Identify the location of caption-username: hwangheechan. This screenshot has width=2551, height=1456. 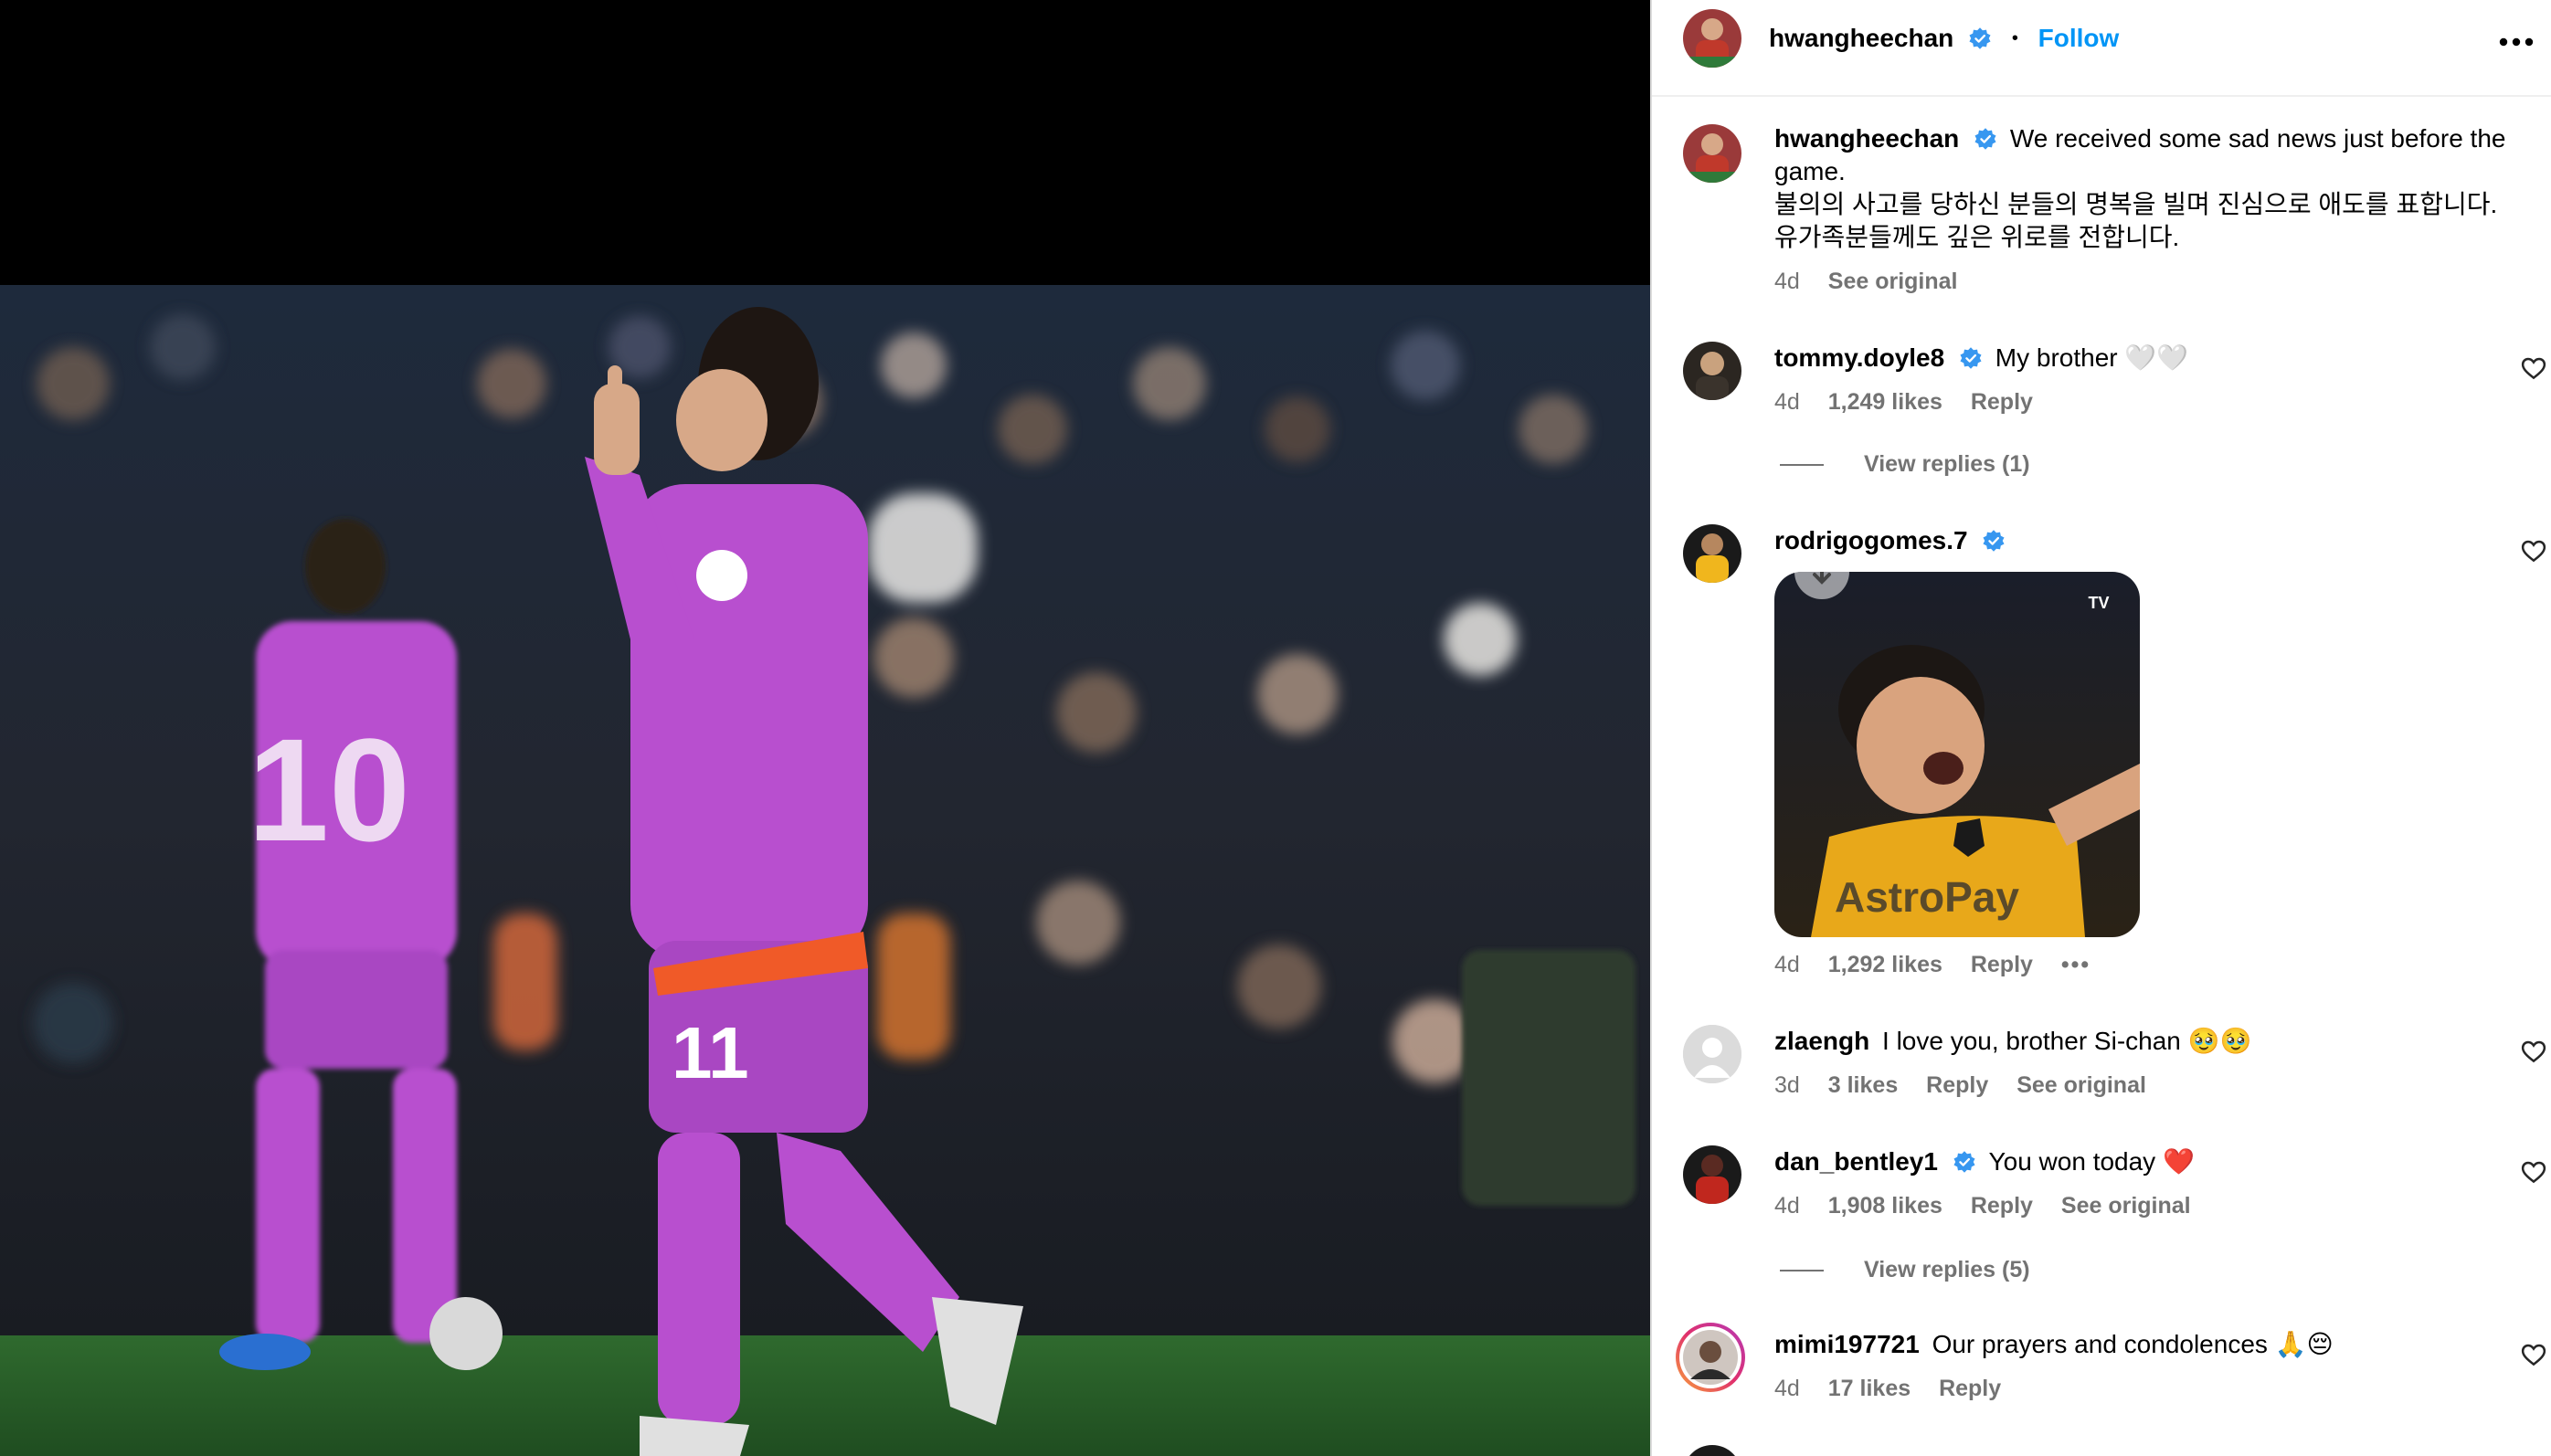
(1866, 139).